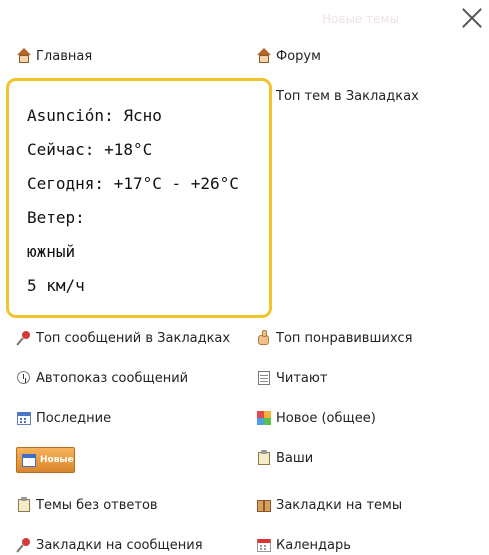  I want to click on colored-tiles-icon, so click(264, 418).